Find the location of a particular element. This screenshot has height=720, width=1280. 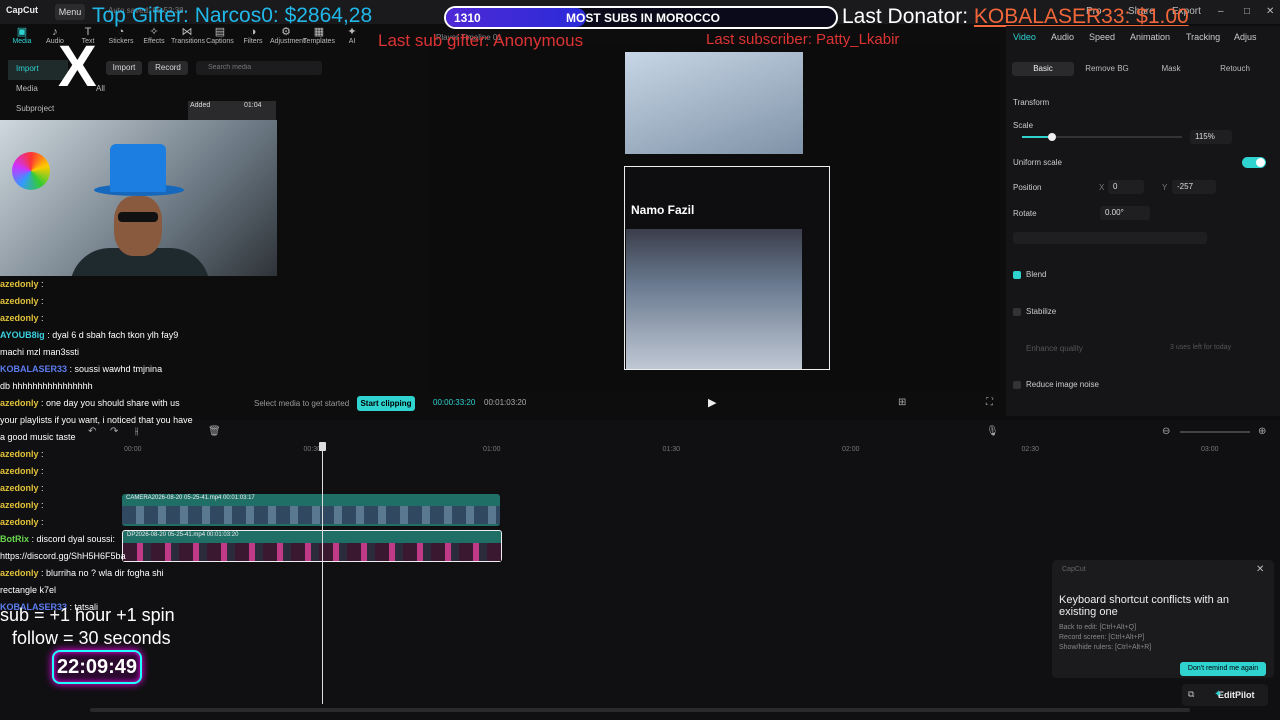

app-logo: CapCut is located at coordinates (22, 10).